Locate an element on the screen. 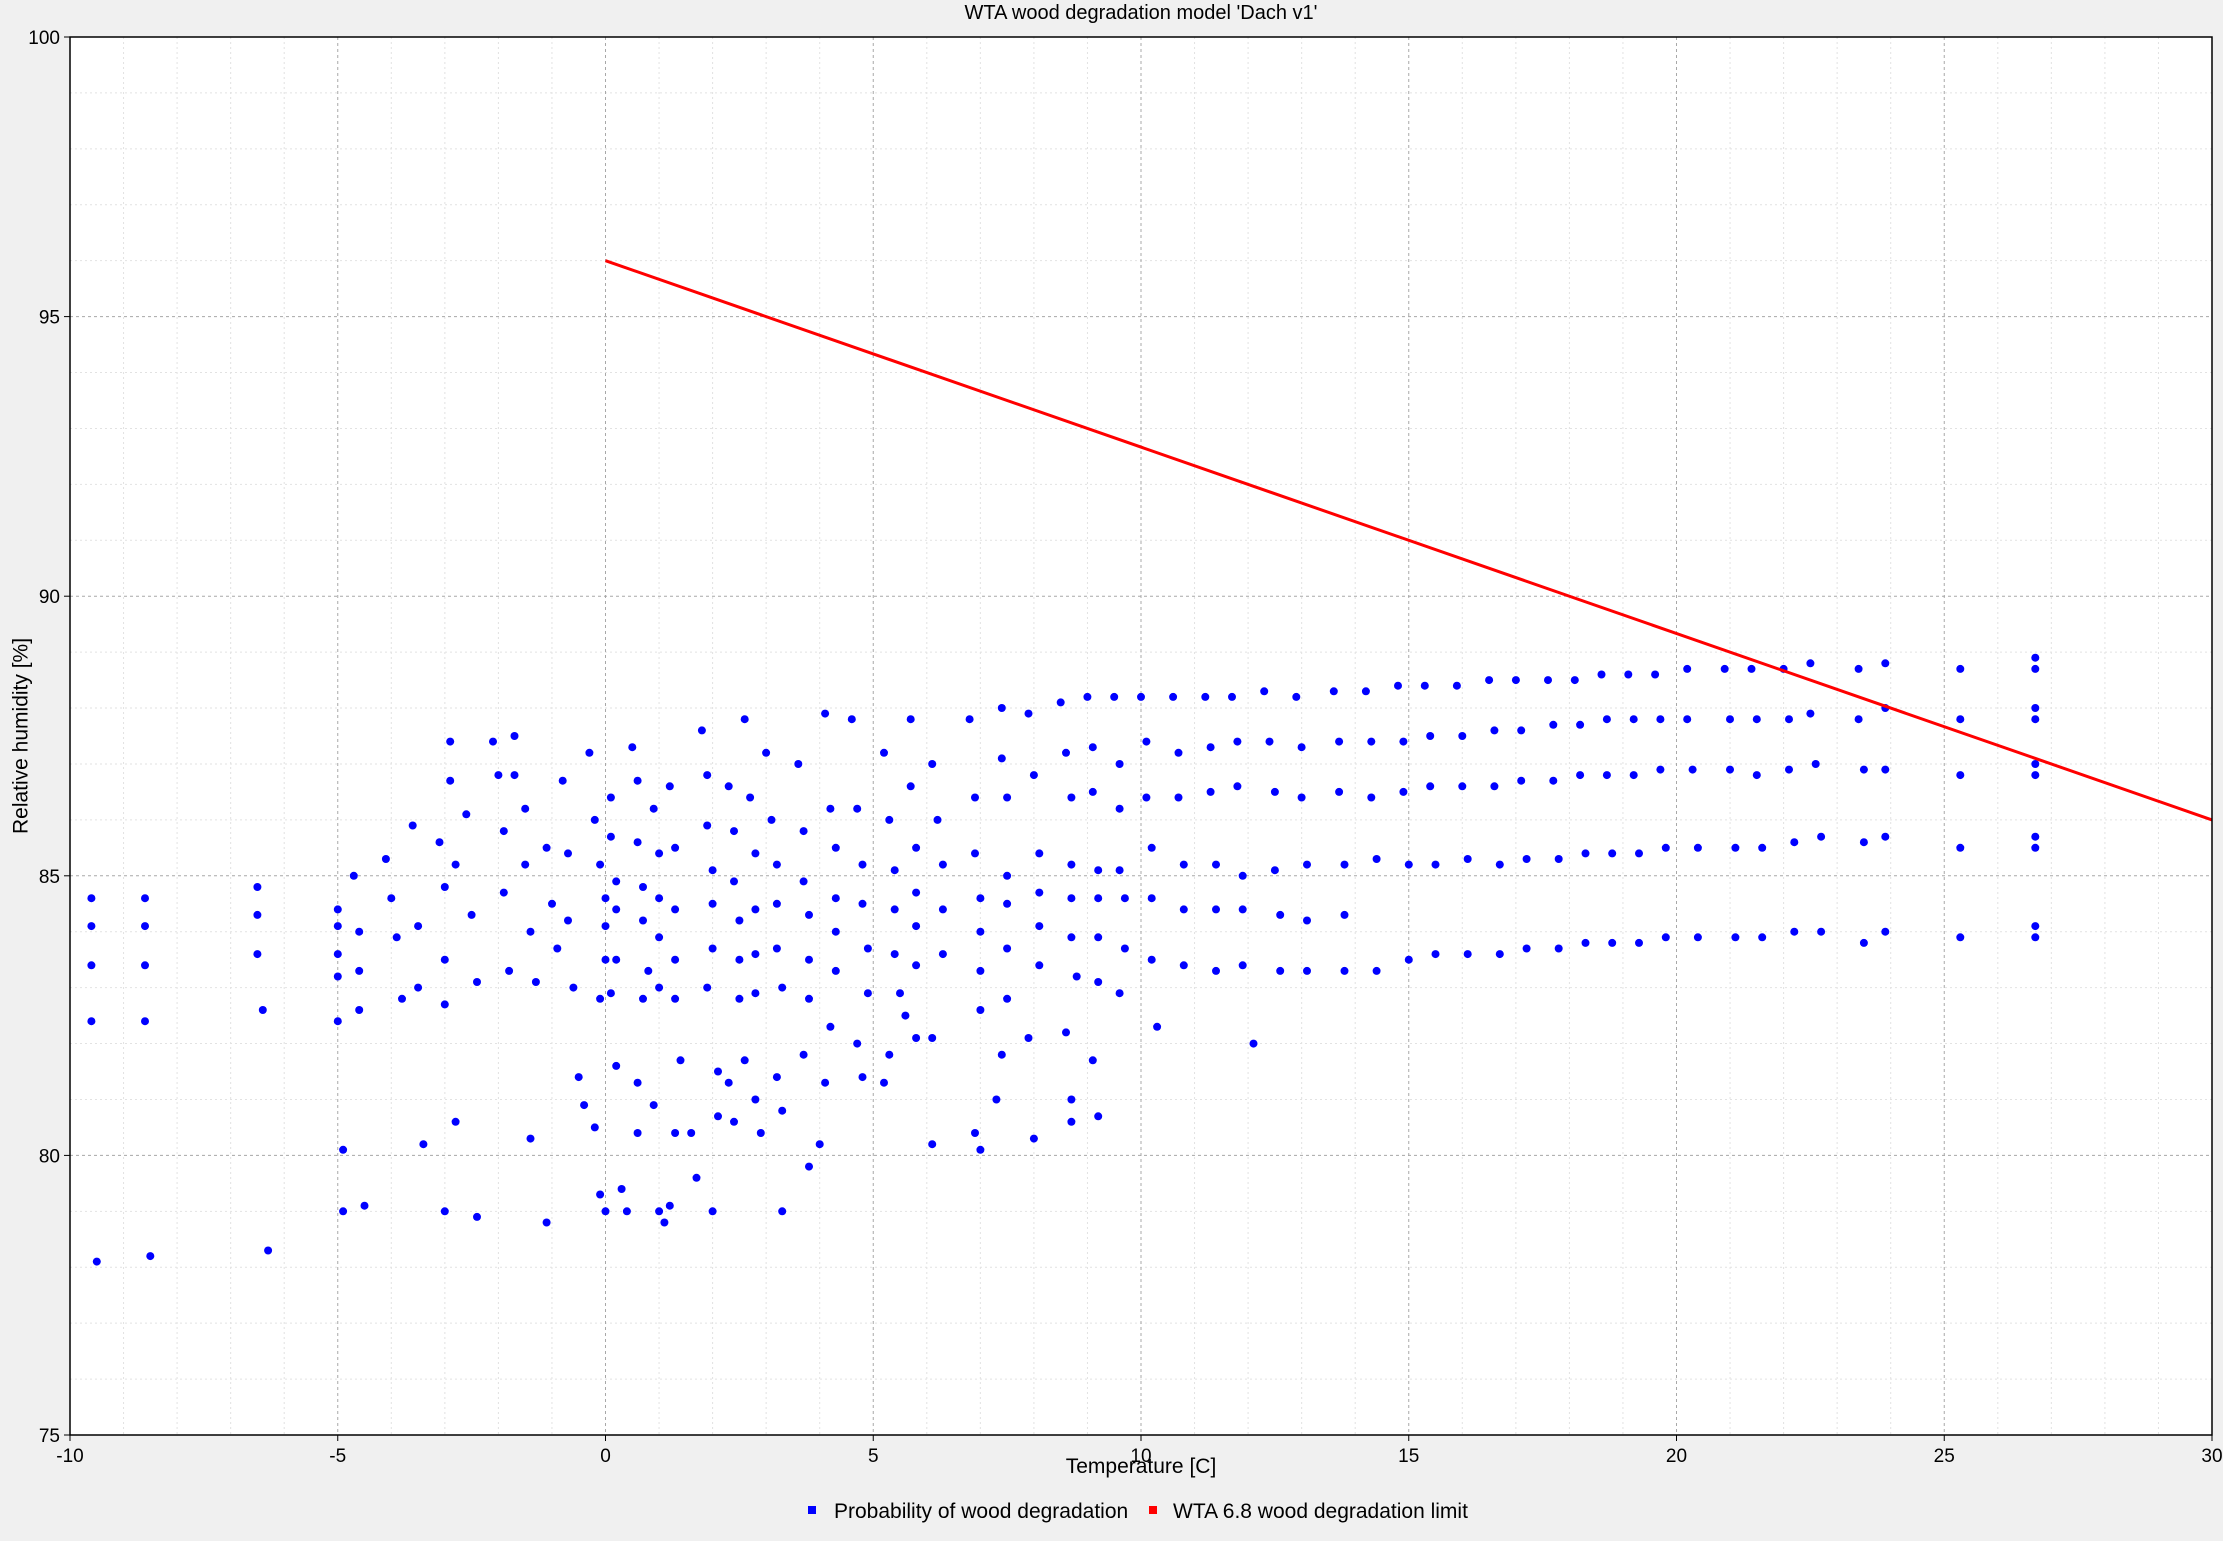 The height and width of the screenshot is (1541, 2223). y-axis-label: Relative humidity [%] is located at coordinates (21, 736).